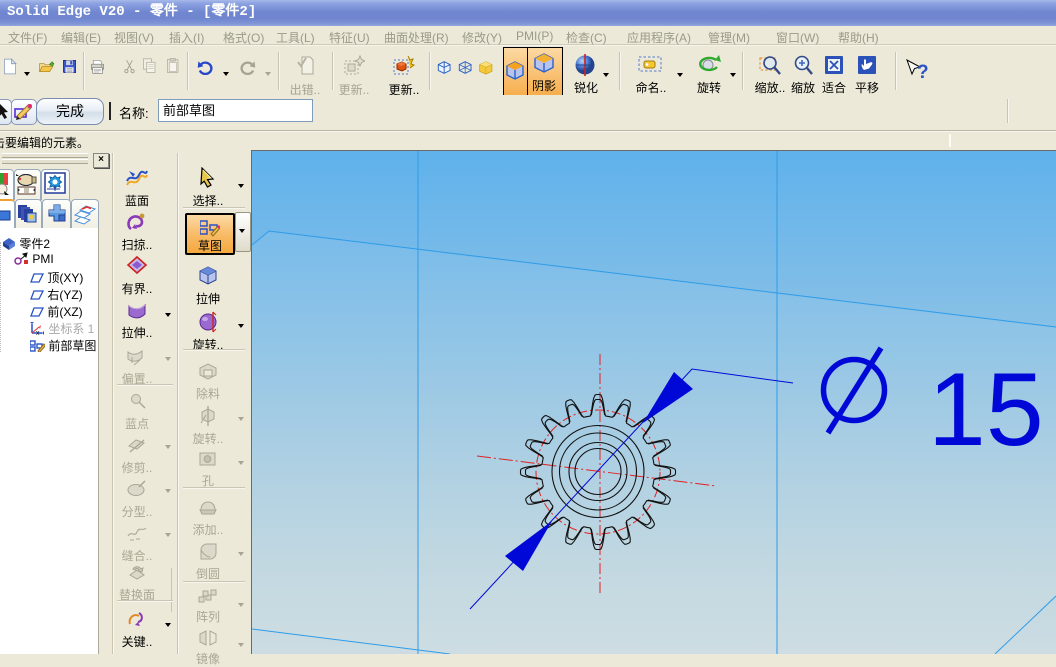 Image resolution: width=1056 pixels, height=667 pixels. I want to click on svg-text: 15, so click(986, 410).